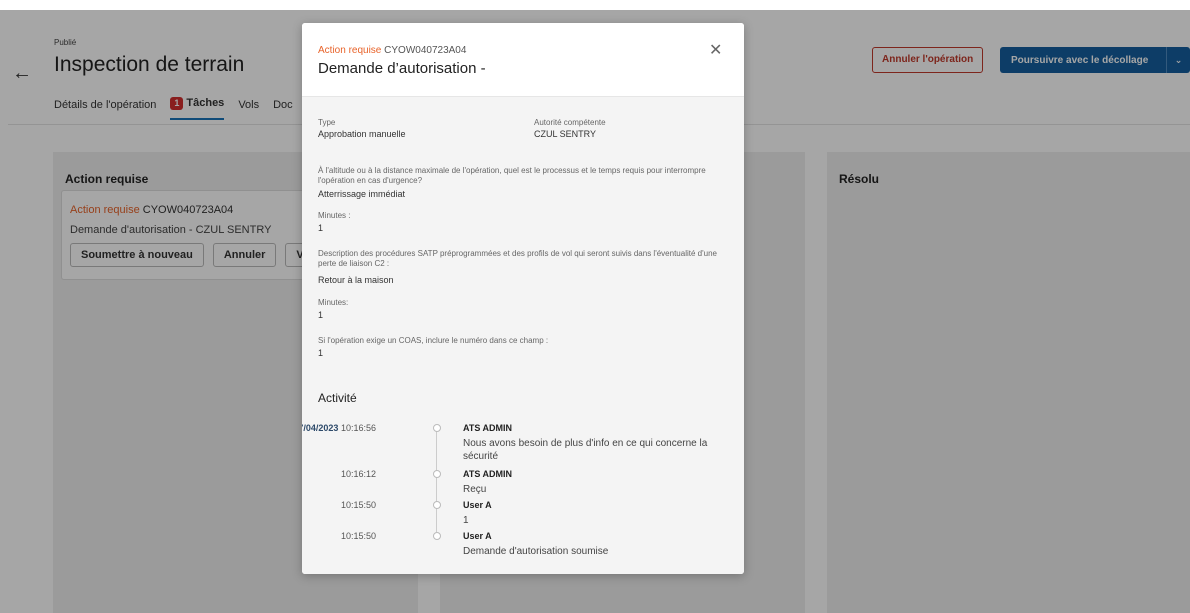 The image size is (1190, 613). What do you see at coordinates (333, 302) in the screenshot?
I see `question-text: Minutes:` at bounding box center [333, 302].